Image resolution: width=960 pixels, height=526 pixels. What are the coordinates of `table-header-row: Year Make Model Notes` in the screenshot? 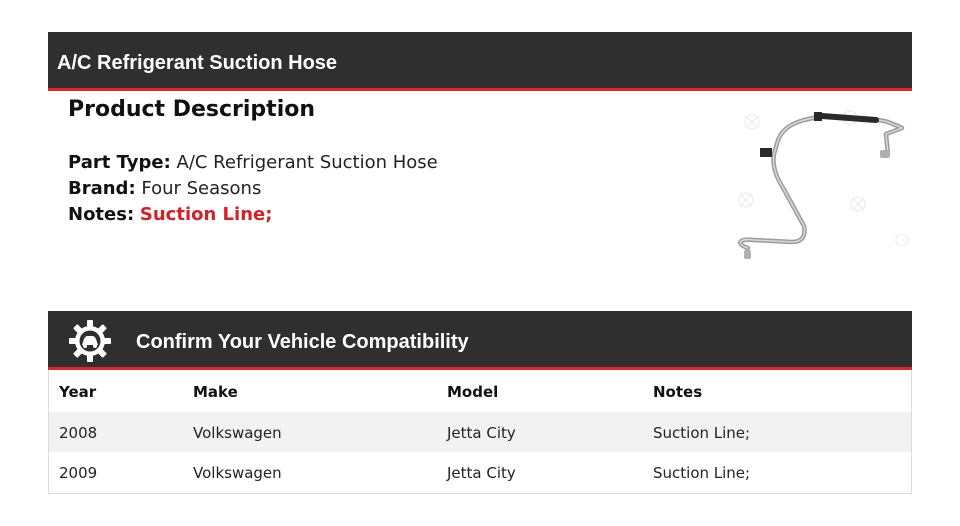 It's located at (480, 390).